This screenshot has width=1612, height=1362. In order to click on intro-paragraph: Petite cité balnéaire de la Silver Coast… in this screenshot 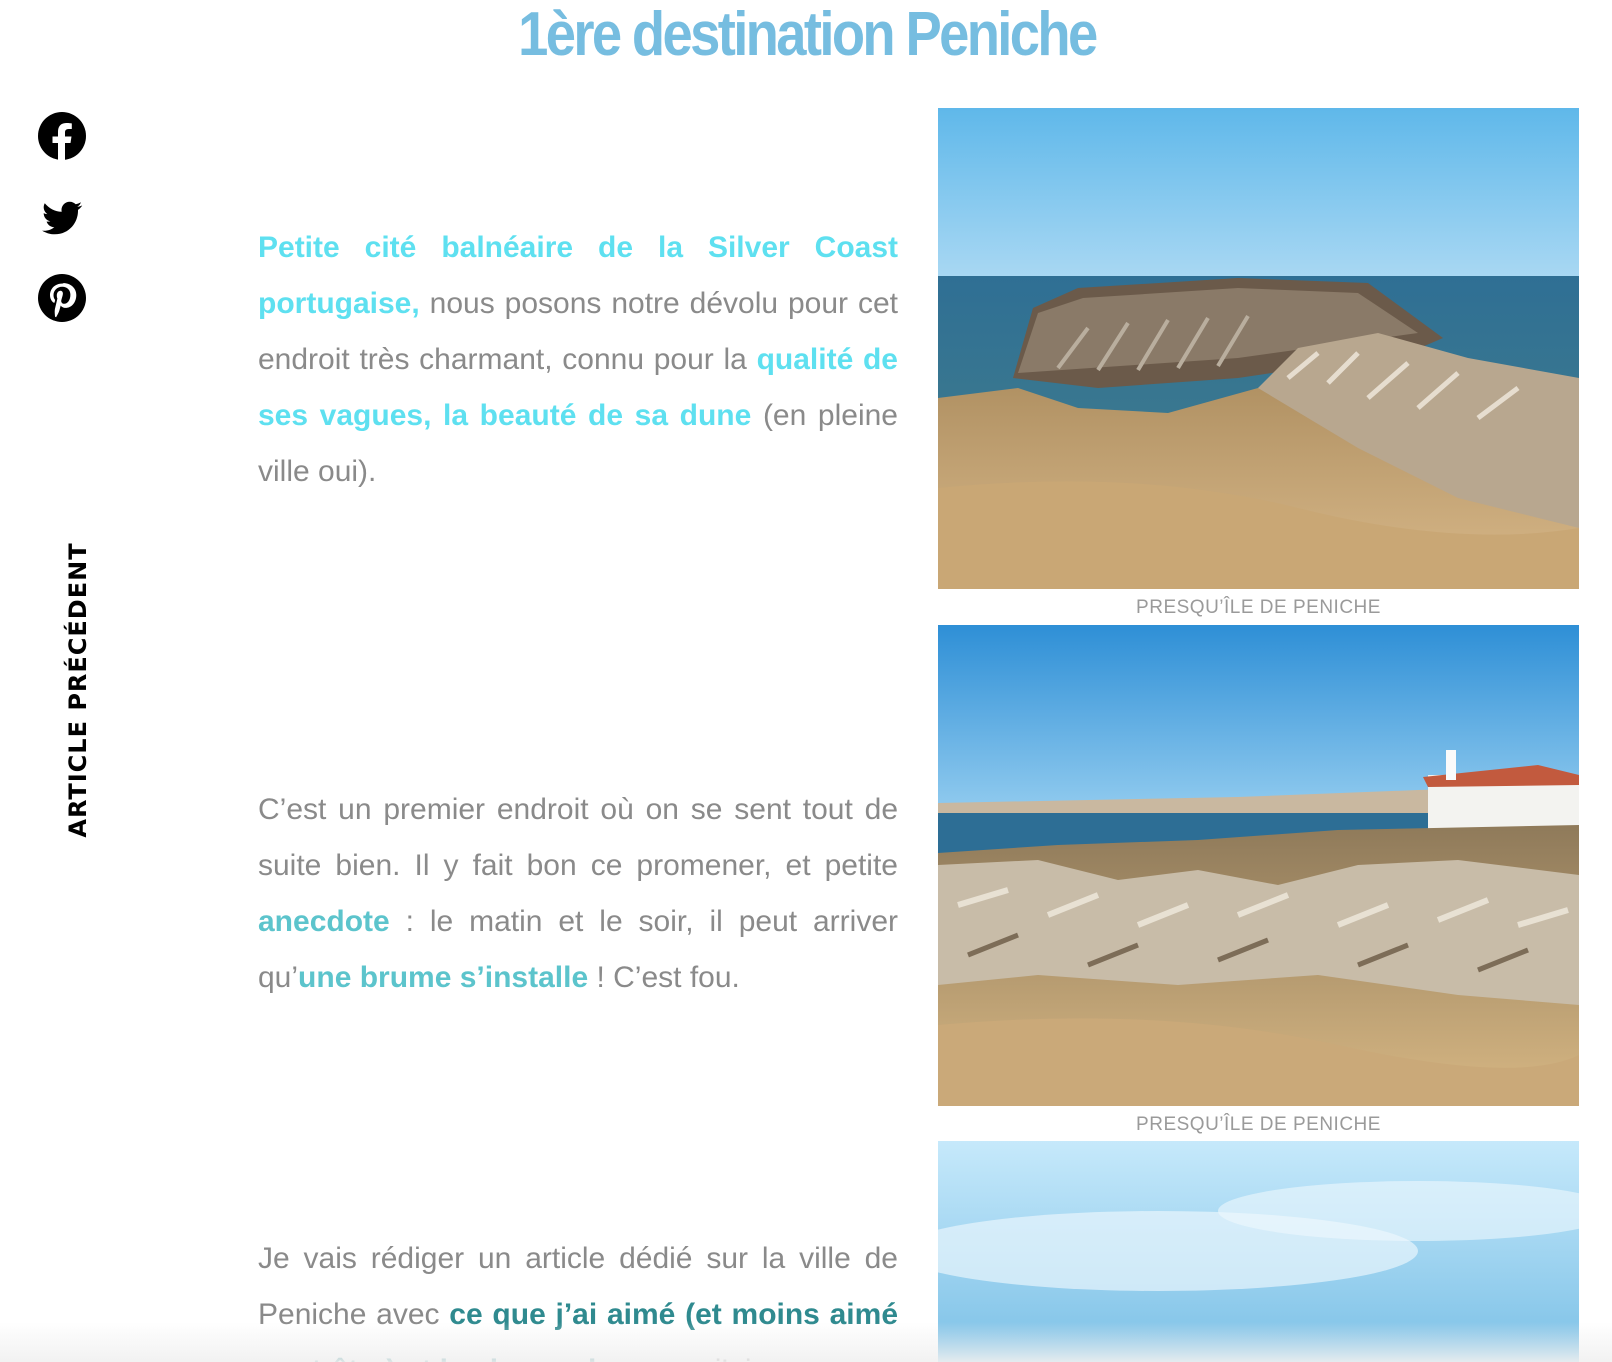, I will do `click(578, 360)`.